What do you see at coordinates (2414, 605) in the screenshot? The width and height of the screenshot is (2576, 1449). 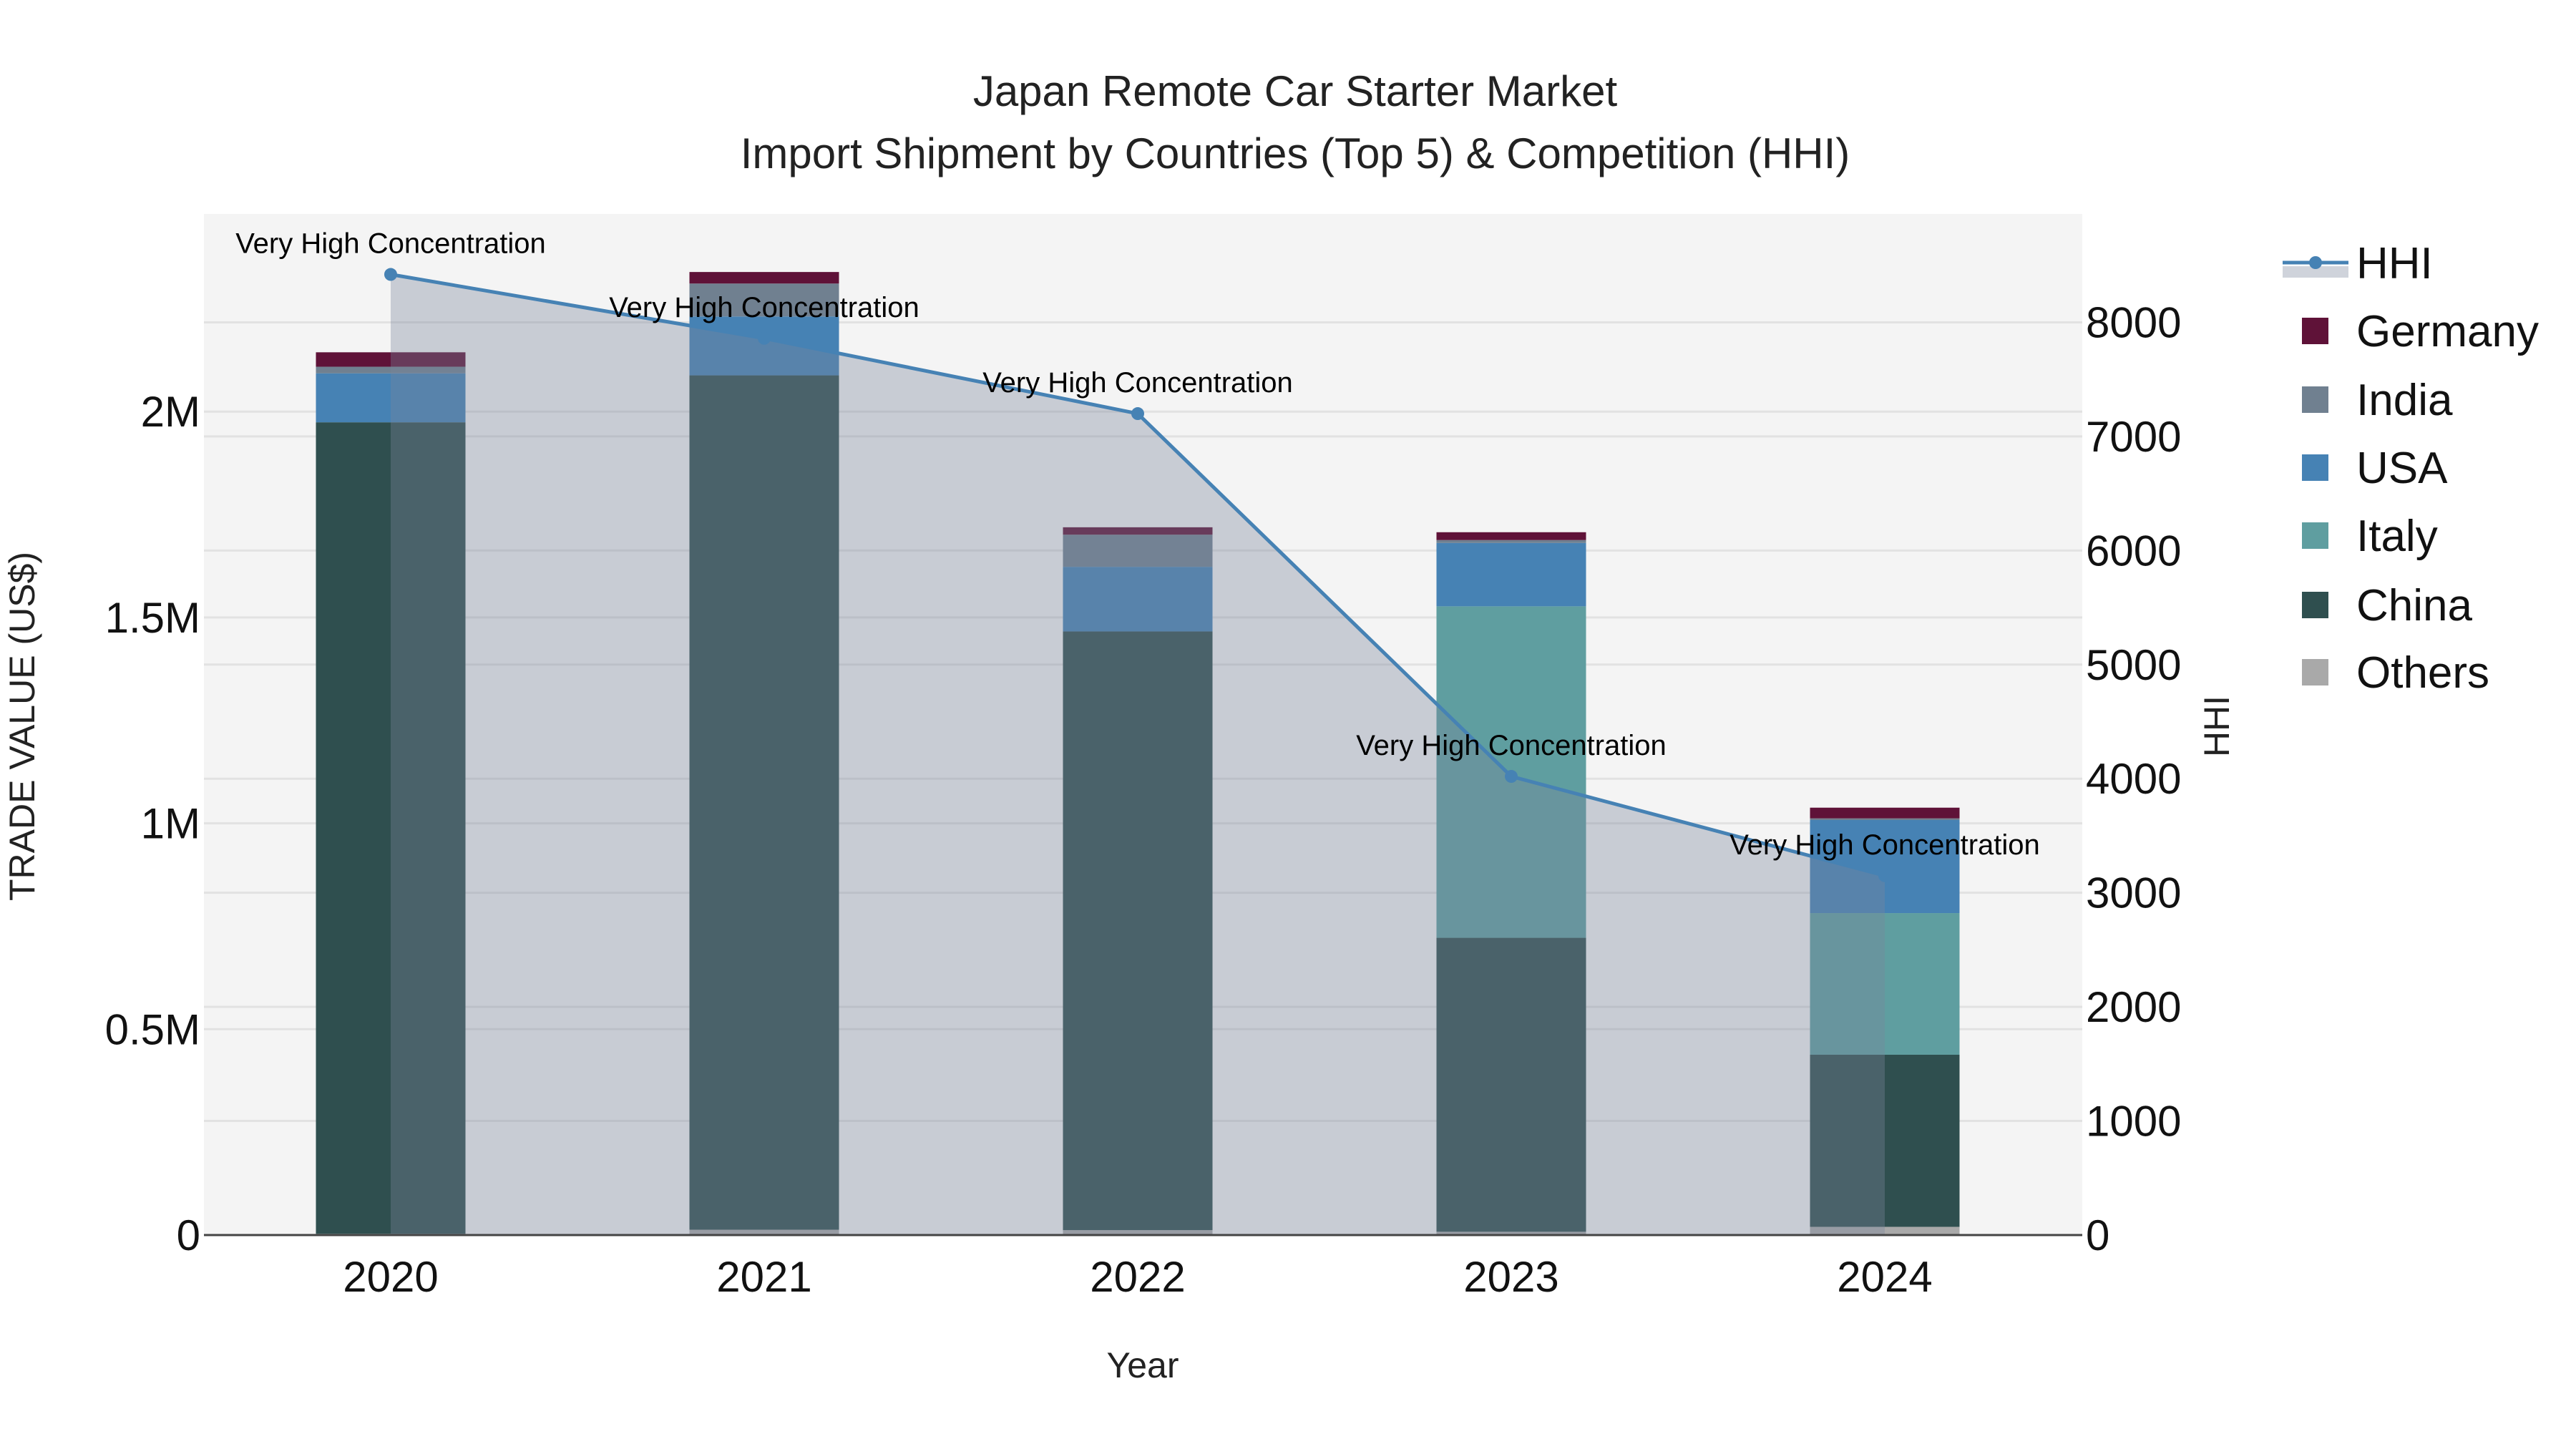 I see `legend-label: China` at bounding box center [2414, 605].